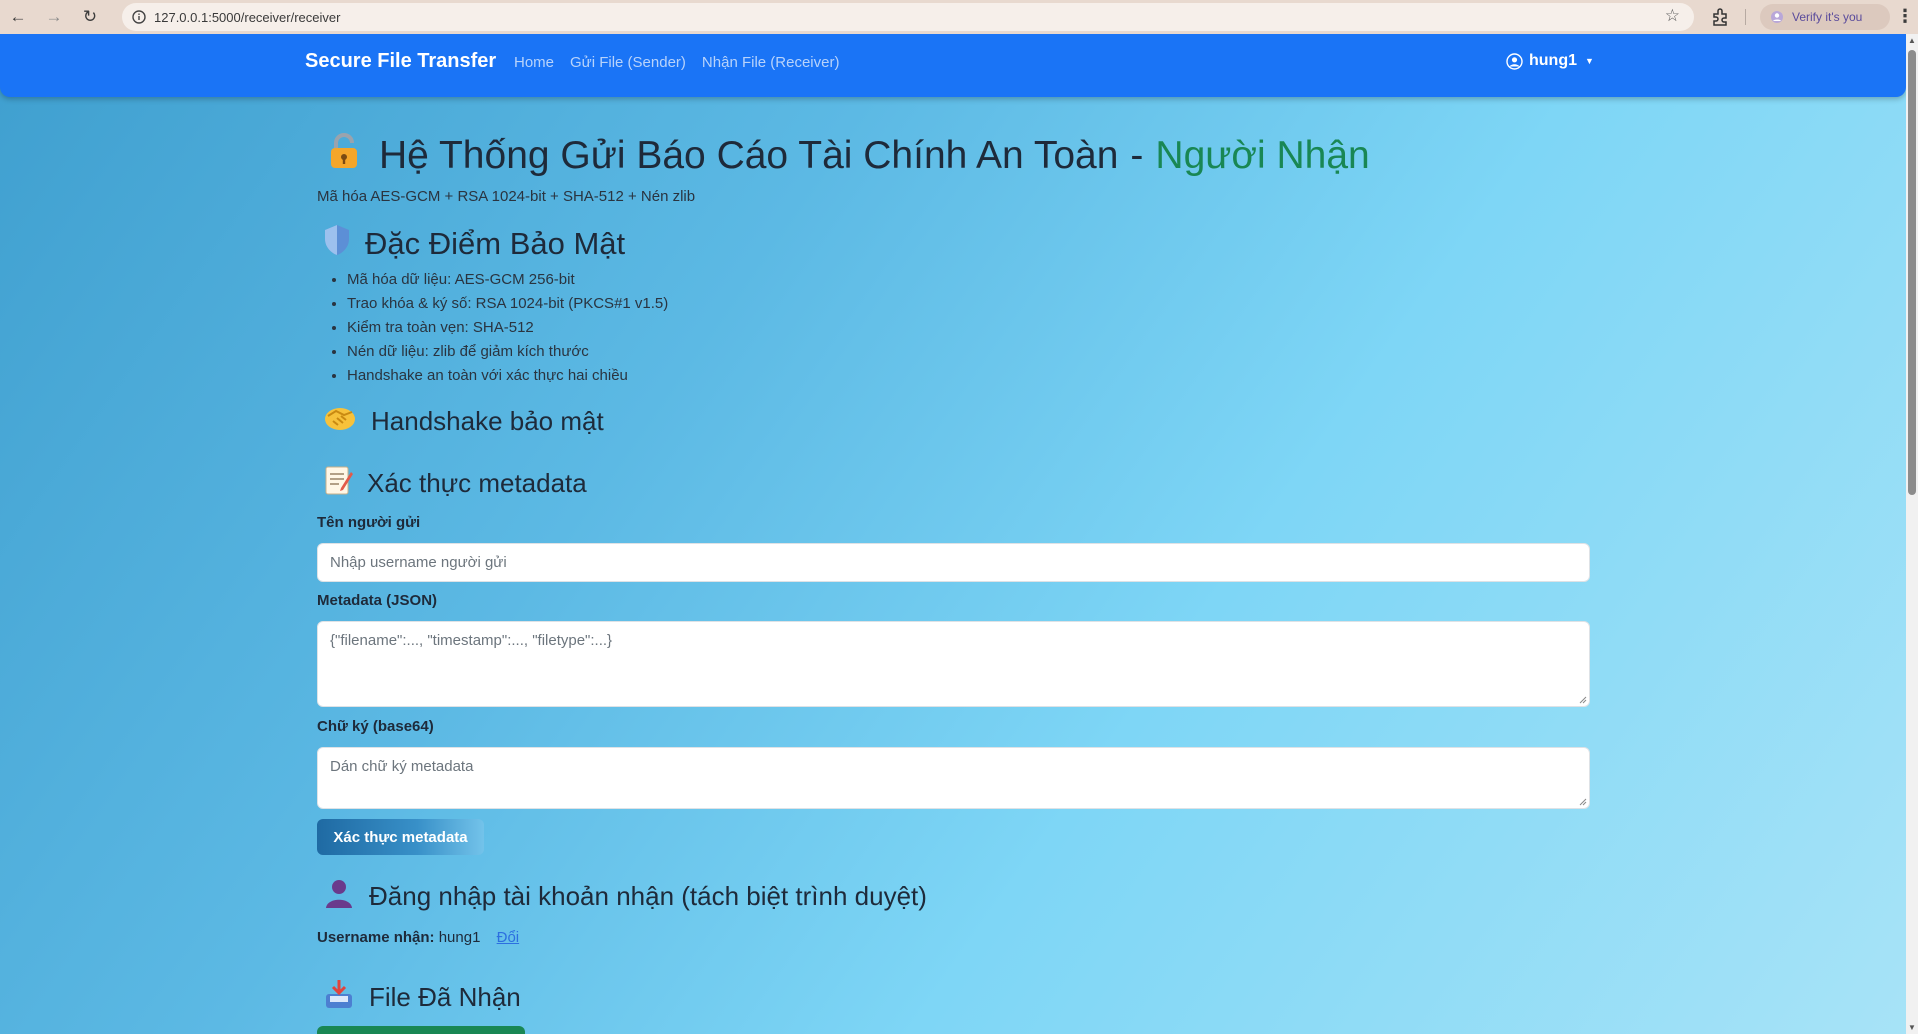 The height and width of the screenshot is (1034, 1918). I want to click on security-heading: Đặc Điểm Bảo Mật, so click(474, 244).